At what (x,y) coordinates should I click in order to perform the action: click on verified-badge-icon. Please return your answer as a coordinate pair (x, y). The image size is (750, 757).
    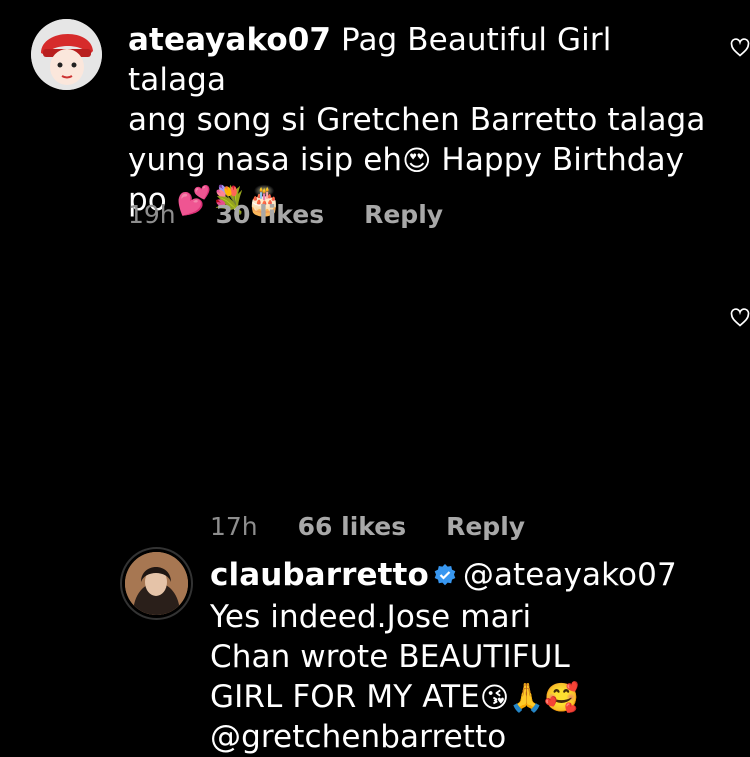
    Looking at the image, I should click on (445, 577).